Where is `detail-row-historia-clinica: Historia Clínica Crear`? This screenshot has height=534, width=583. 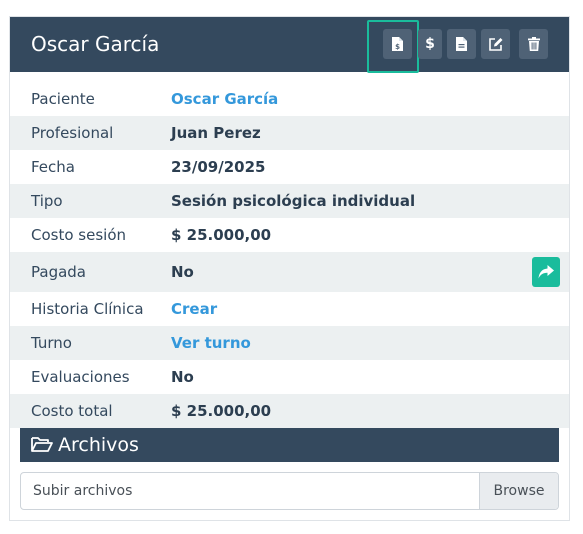 detail-row-historia-clinica: Historia Clínica Crear is located at coordinates (289, 309).